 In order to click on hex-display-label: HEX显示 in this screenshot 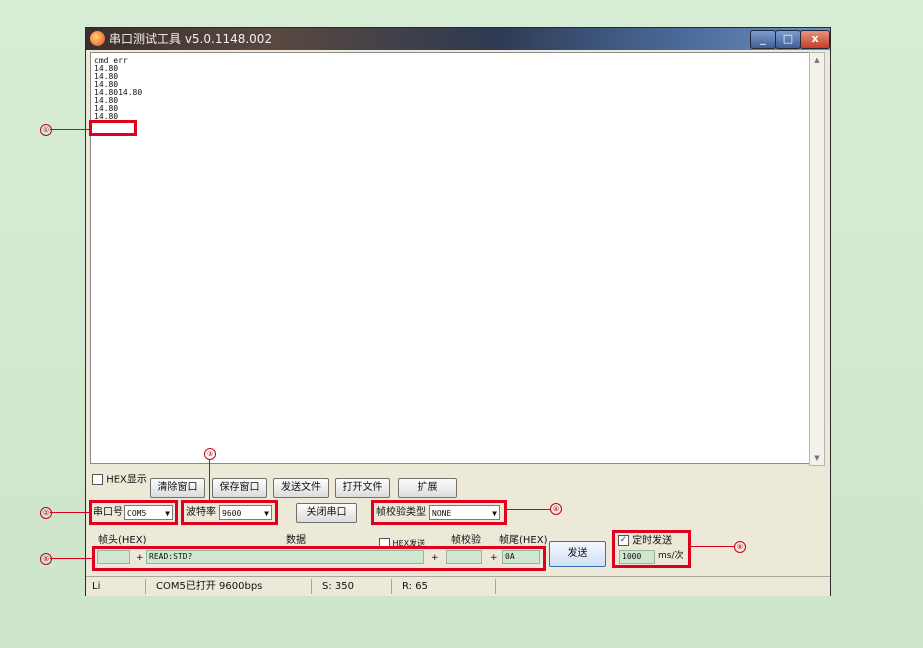, I will do `click(126, 480)`.